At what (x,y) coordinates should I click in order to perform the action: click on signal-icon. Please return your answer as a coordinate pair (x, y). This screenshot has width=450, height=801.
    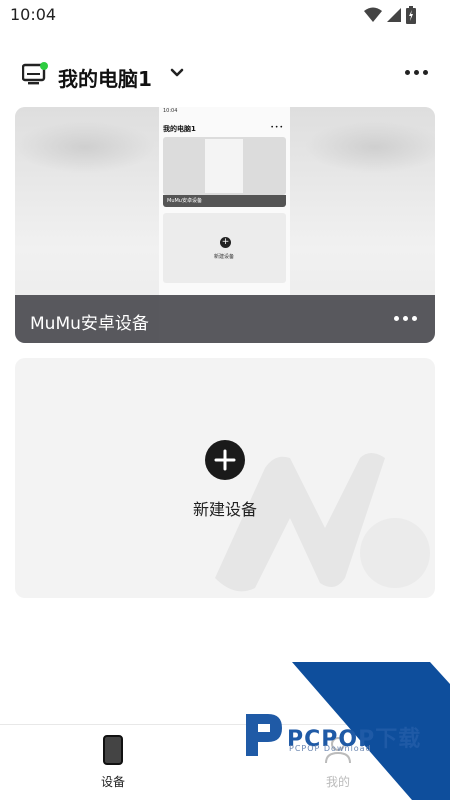
    Looking at the image, I should click on (394, 15).